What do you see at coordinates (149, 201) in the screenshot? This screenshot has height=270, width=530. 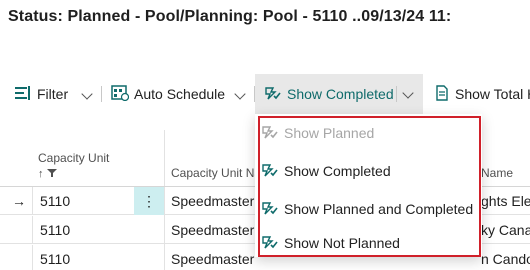 I see `row-actions-button: ⋮` at bounding box center [149, 201].